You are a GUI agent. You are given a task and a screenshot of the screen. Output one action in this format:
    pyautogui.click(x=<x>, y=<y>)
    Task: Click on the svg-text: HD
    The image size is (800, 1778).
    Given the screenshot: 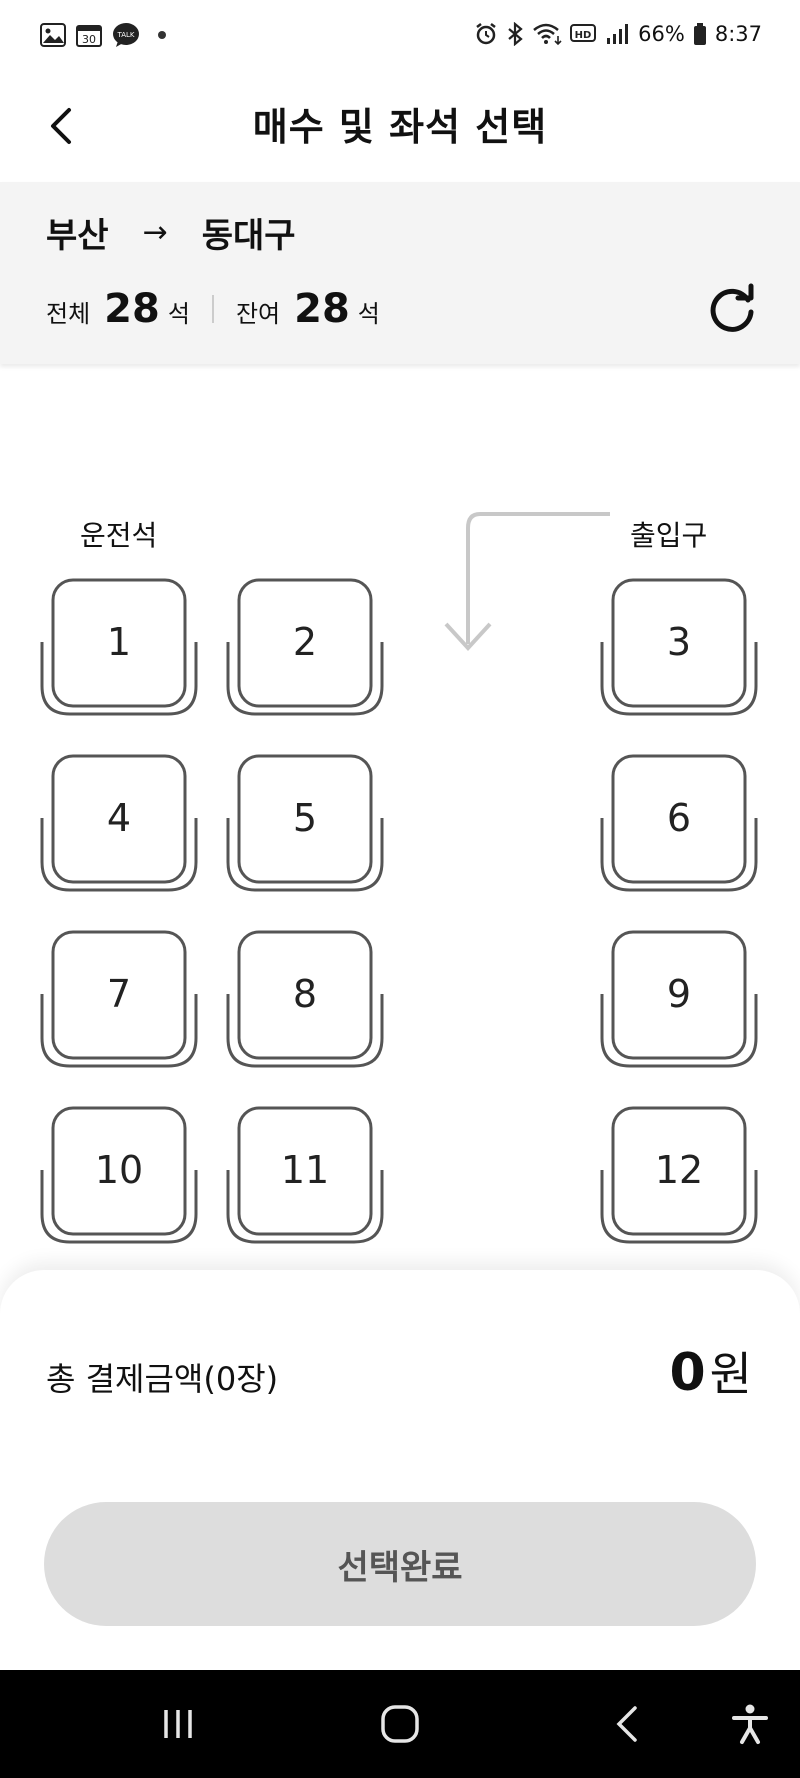 What is the action you would take?
    pyautogui.click(x=583, y=35)
    